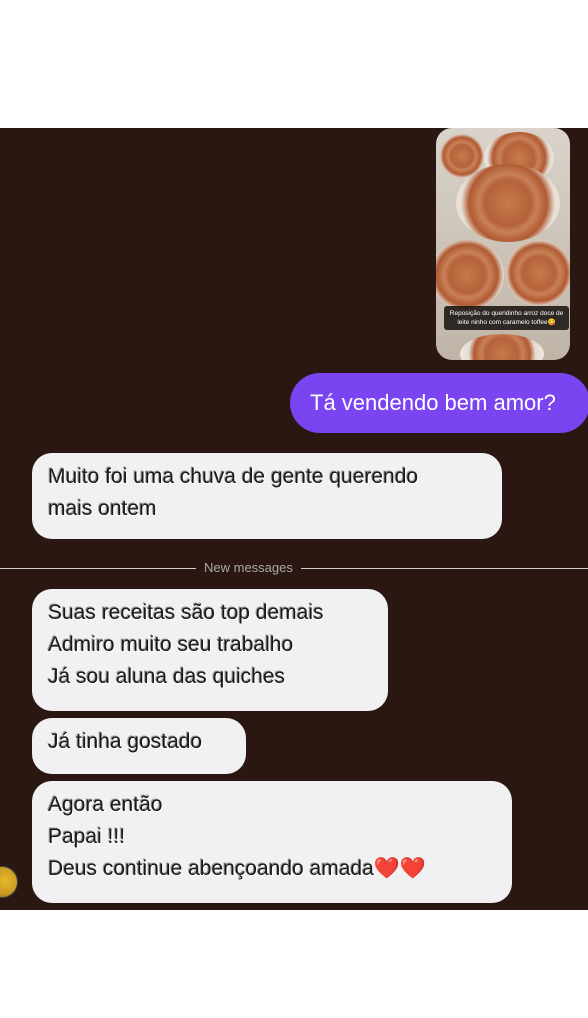  I want to click on message-line: Deus continue abençoando amada, so click(211, 868).